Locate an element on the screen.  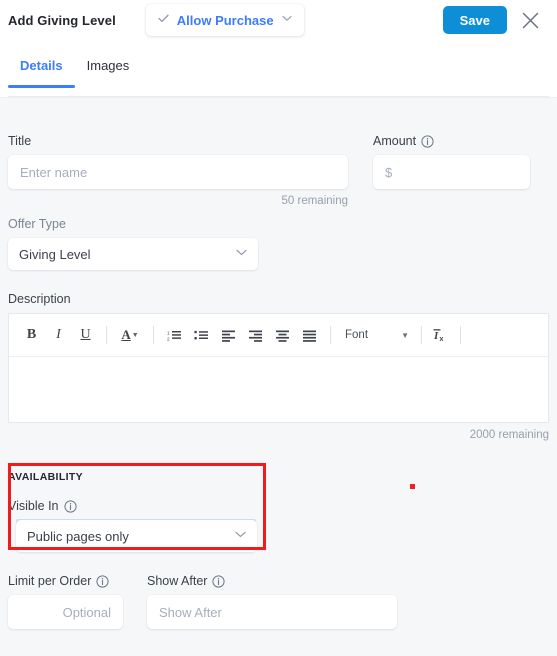
italic-label: I is located at coordinates (58, 334).